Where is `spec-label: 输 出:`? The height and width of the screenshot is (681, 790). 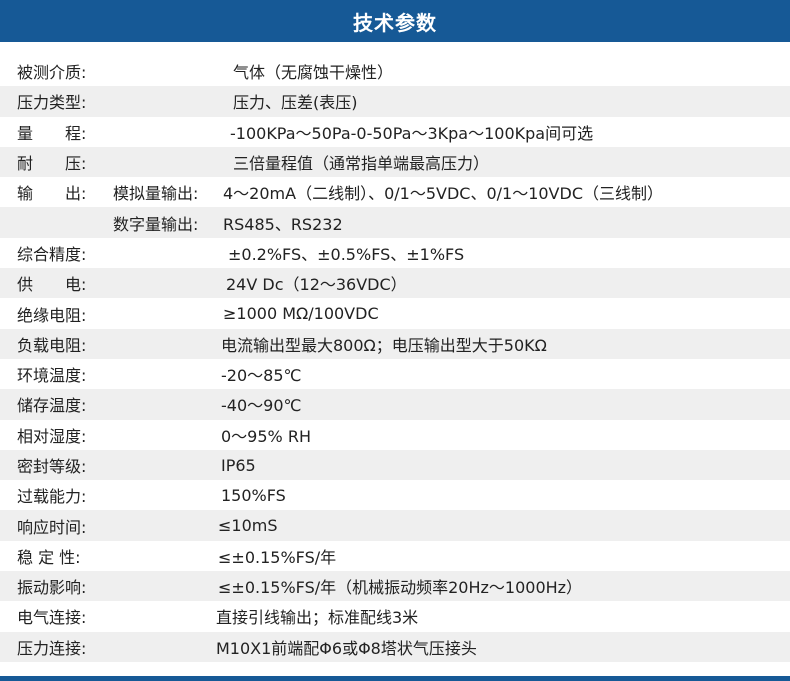 spec-label: 输 出: is located at coordinates (52, 194).